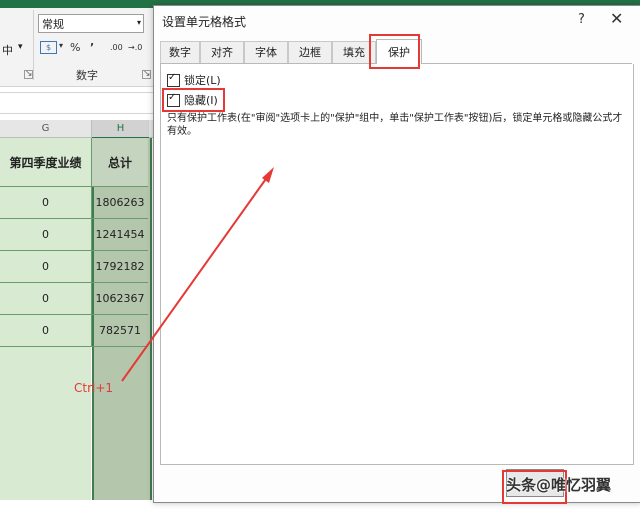 The width and height of the screenshot is (640, 509). Describe the element at coordinates (559, 485) in the screenshot. I see `watermark: 头条@唯忆羽翼` at that location.